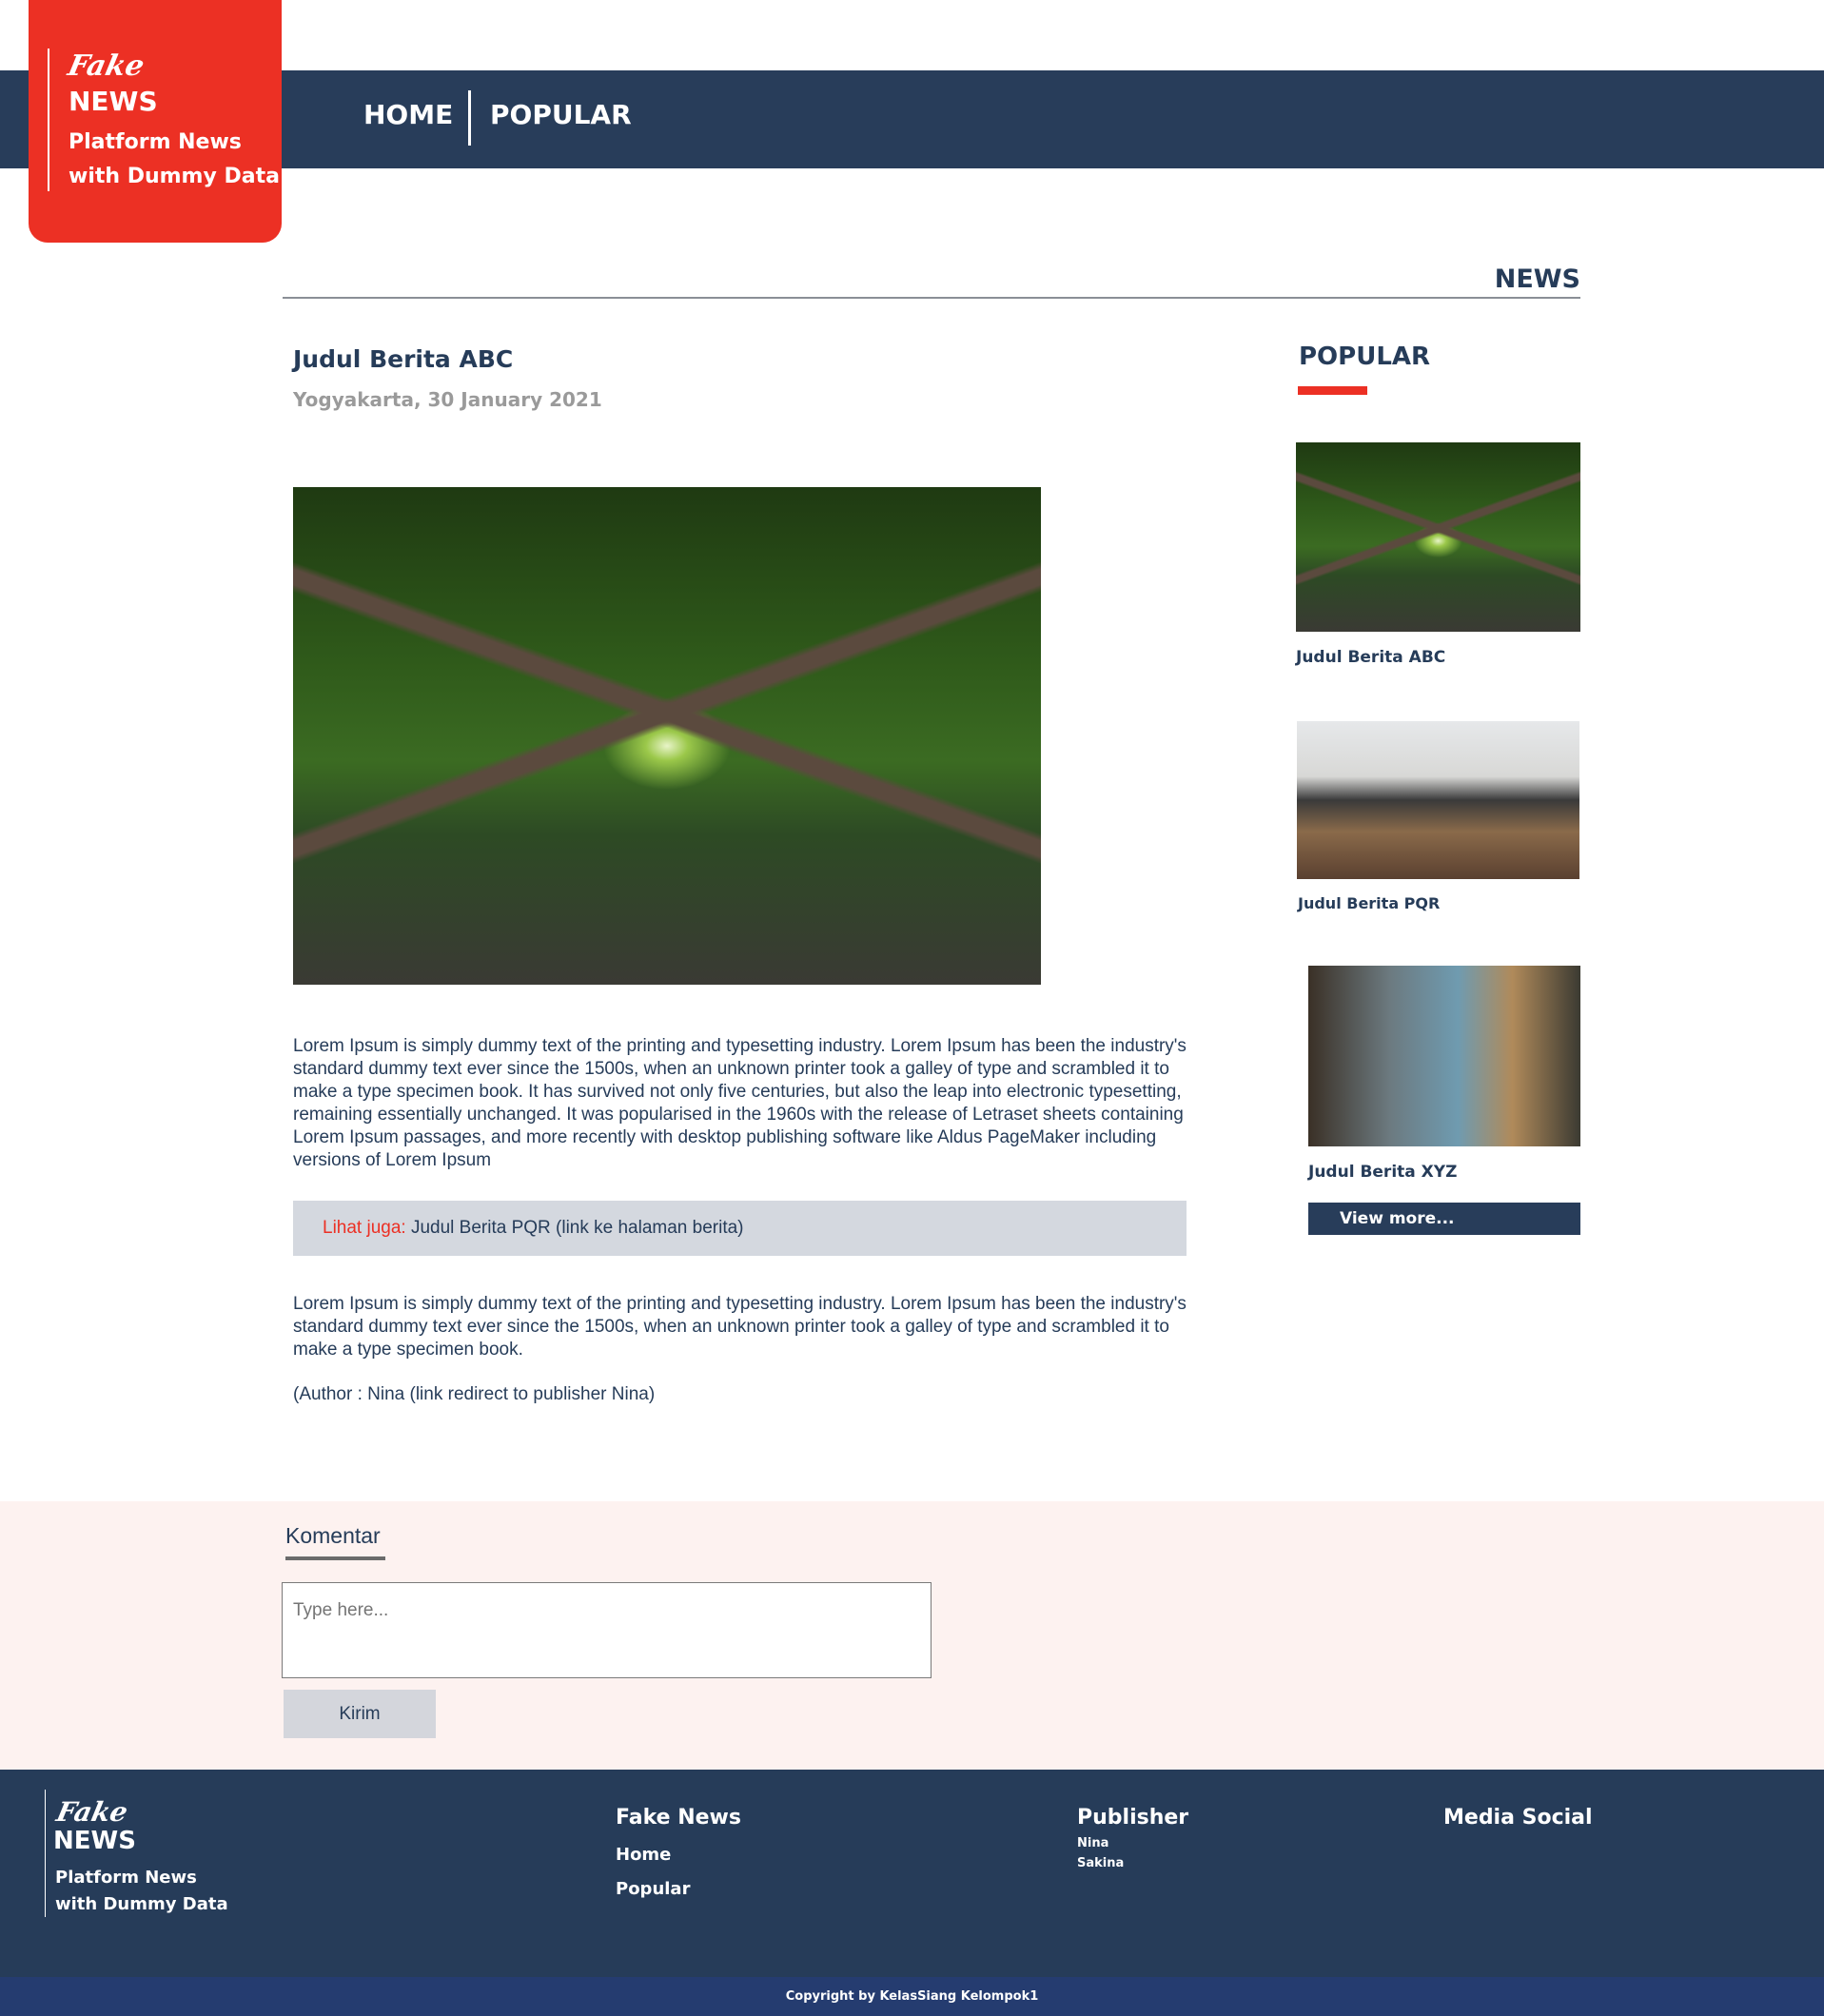  What do you see at coordinates (403, 359) in the screenshot?
I see `article-title: Judul Berita ABC` at bounding box center [403, 359].